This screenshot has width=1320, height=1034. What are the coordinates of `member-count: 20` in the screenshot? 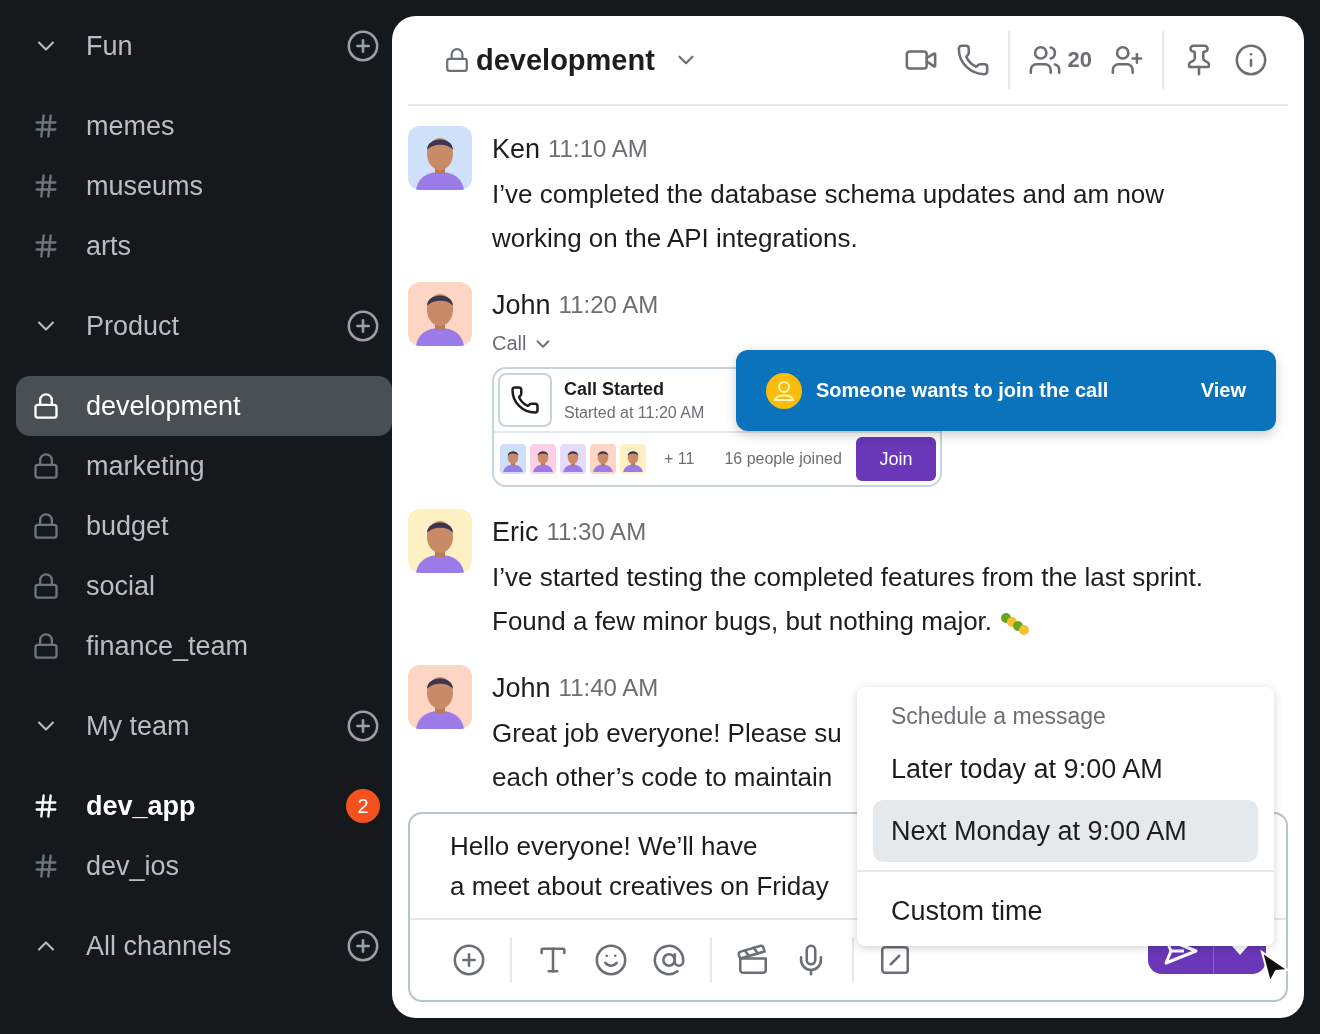 It's located at (1079, 60).